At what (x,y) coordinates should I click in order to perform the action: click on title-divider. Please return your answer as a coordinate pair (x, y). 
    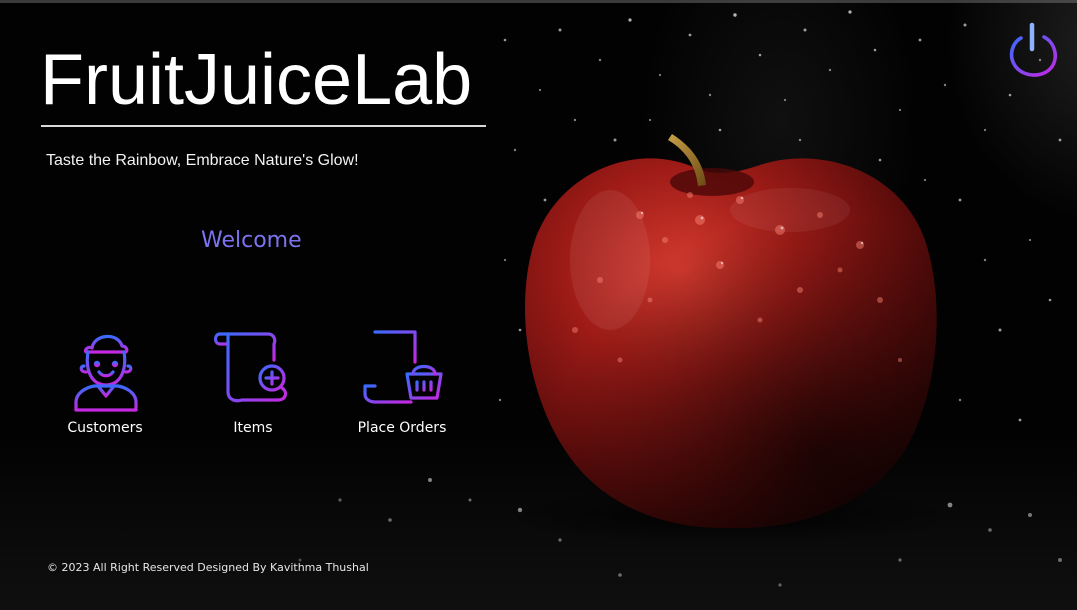
    Looking at the image, I should click on (263, 126).